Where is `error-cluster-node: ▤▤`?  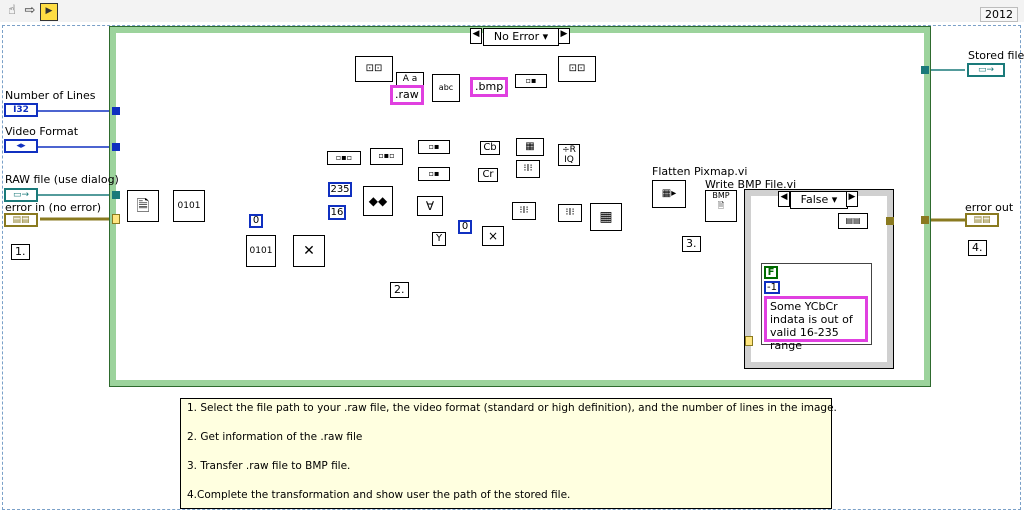 error-cluster-node: ▤▤ is located at coordinates (853, 221).